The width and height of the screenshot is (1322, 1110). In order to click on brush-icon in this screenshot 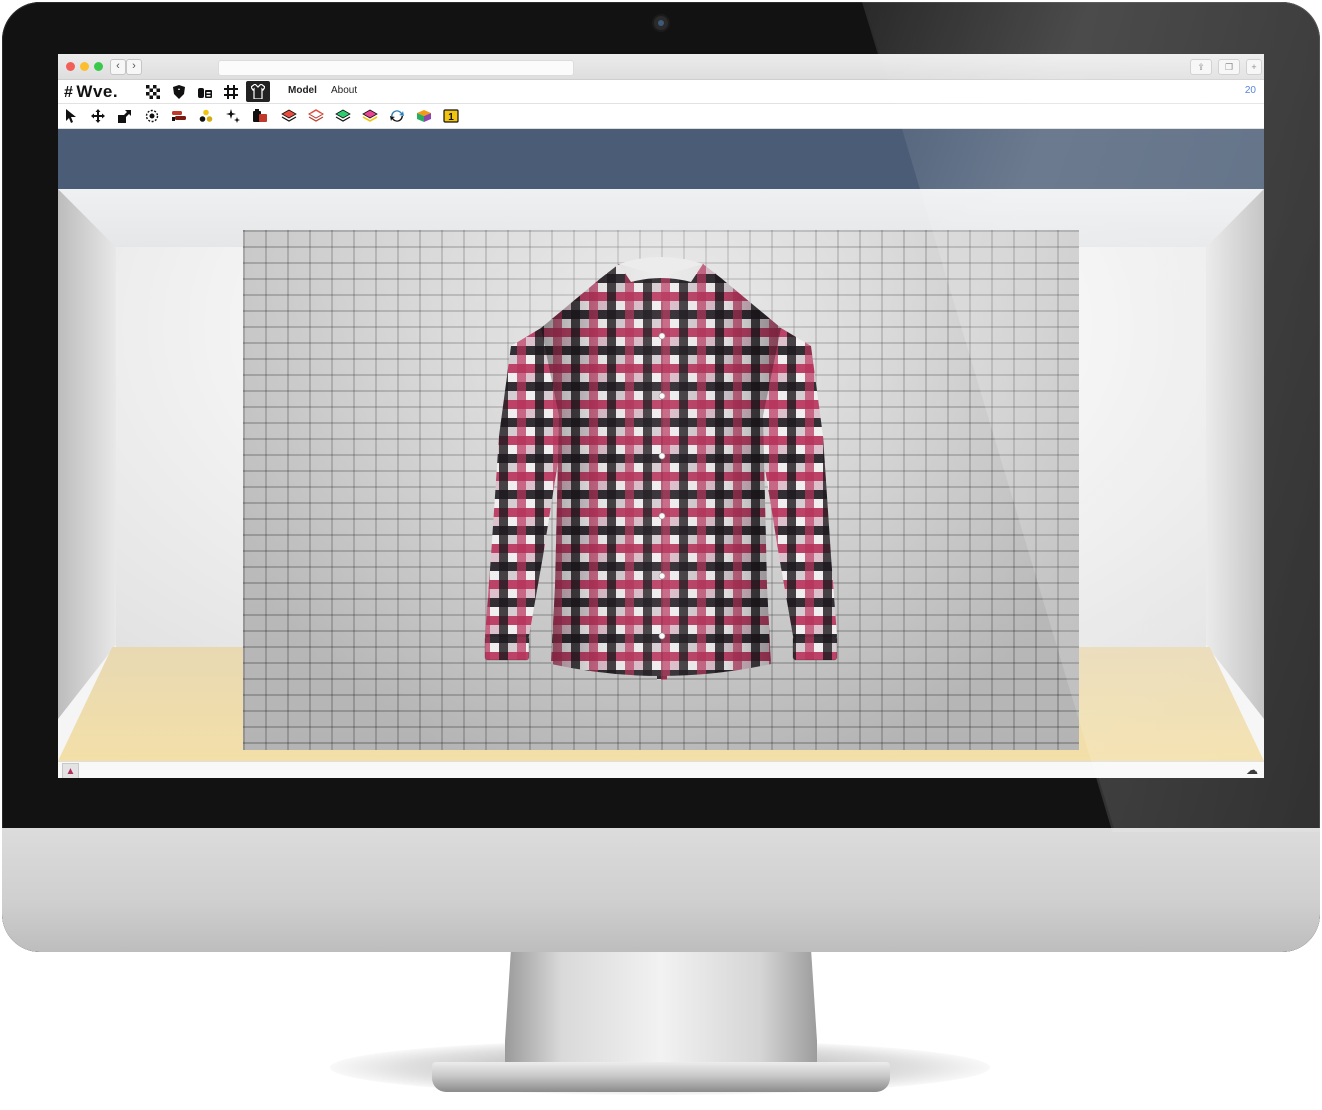, I will do `click(179, 116)`.